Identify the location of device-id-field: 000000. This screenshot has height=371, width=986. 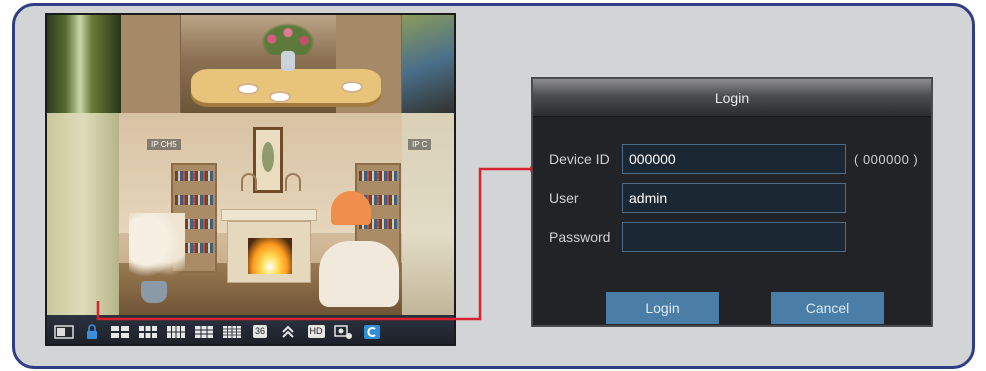
(734, 159).